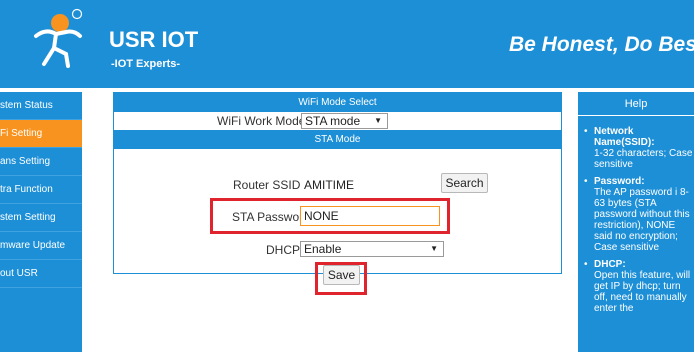 This screenshot has height=352, width=694. I want to click on sidebar-item-about-usr: out USR, so click(41, 274).